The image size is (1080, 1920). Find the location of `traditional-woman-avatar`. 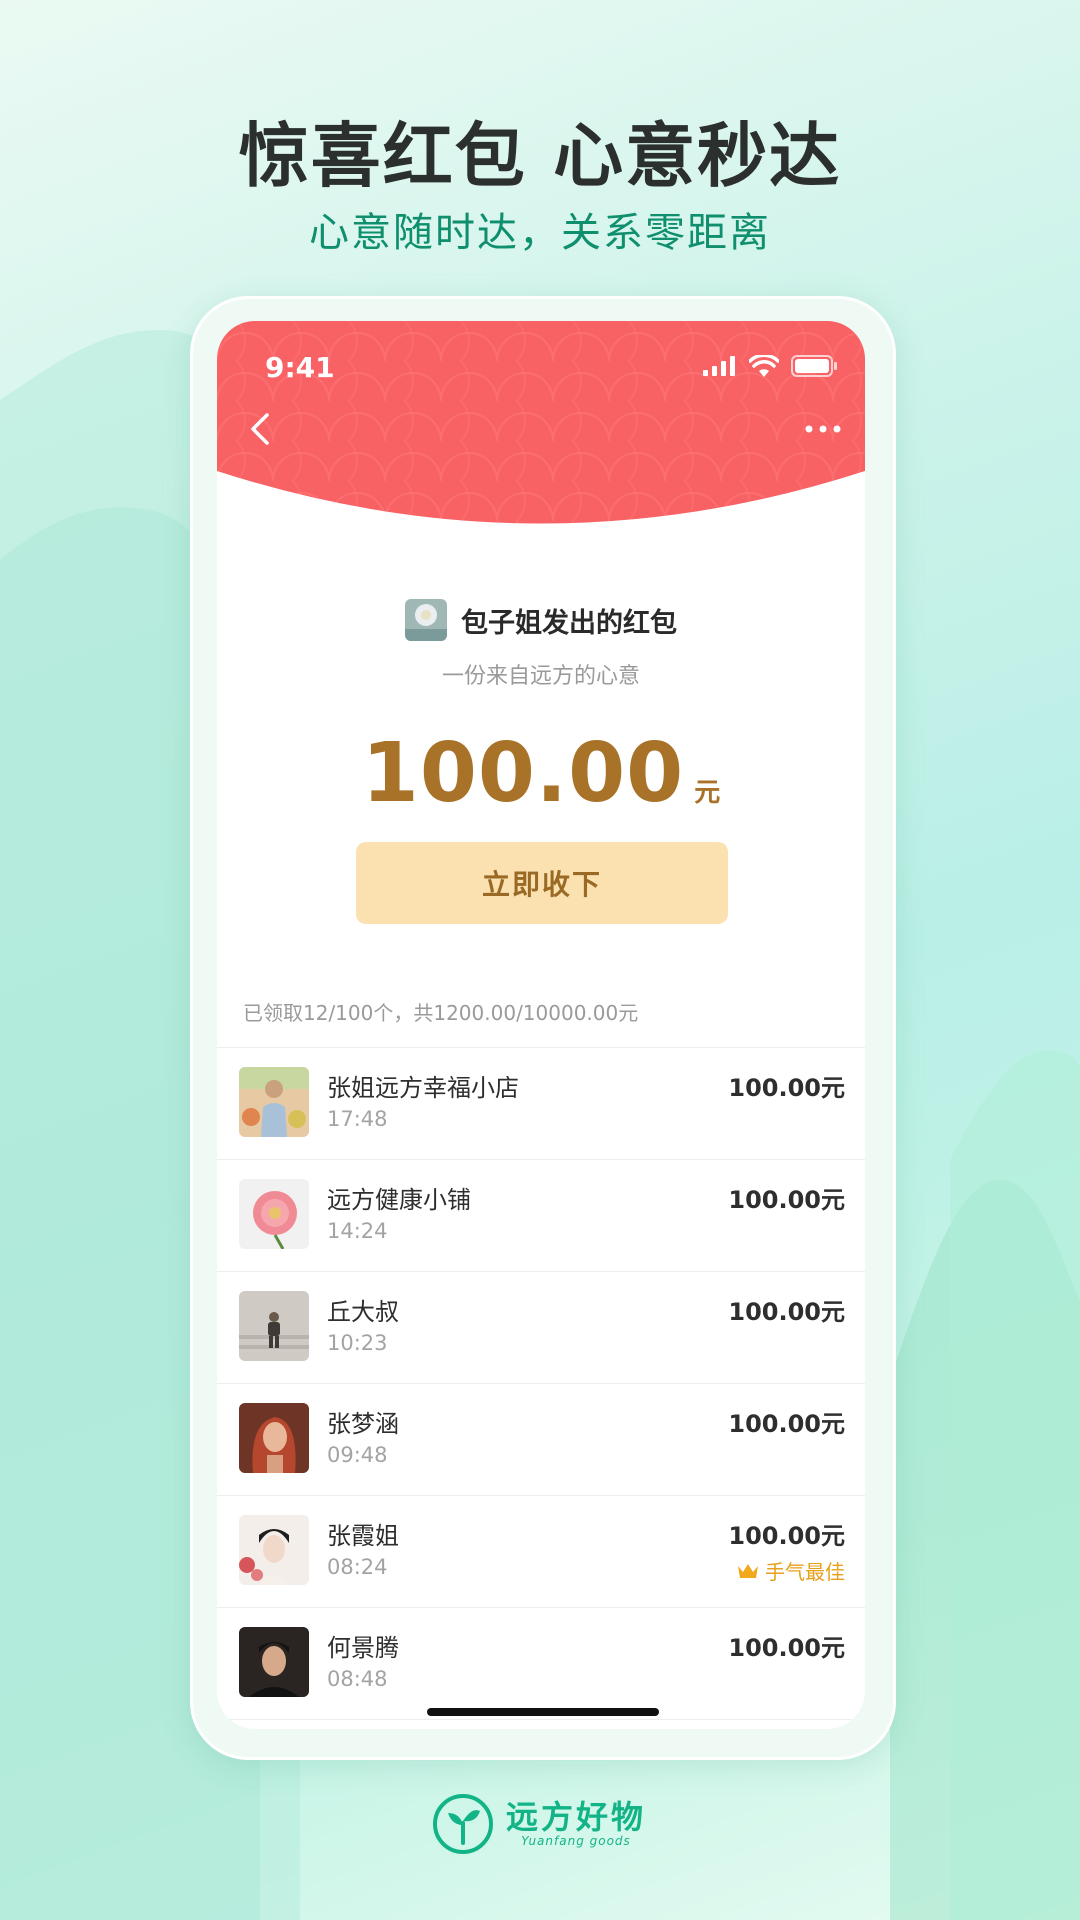

traditional-woman-avatar is located at coordinates (274, 1550).